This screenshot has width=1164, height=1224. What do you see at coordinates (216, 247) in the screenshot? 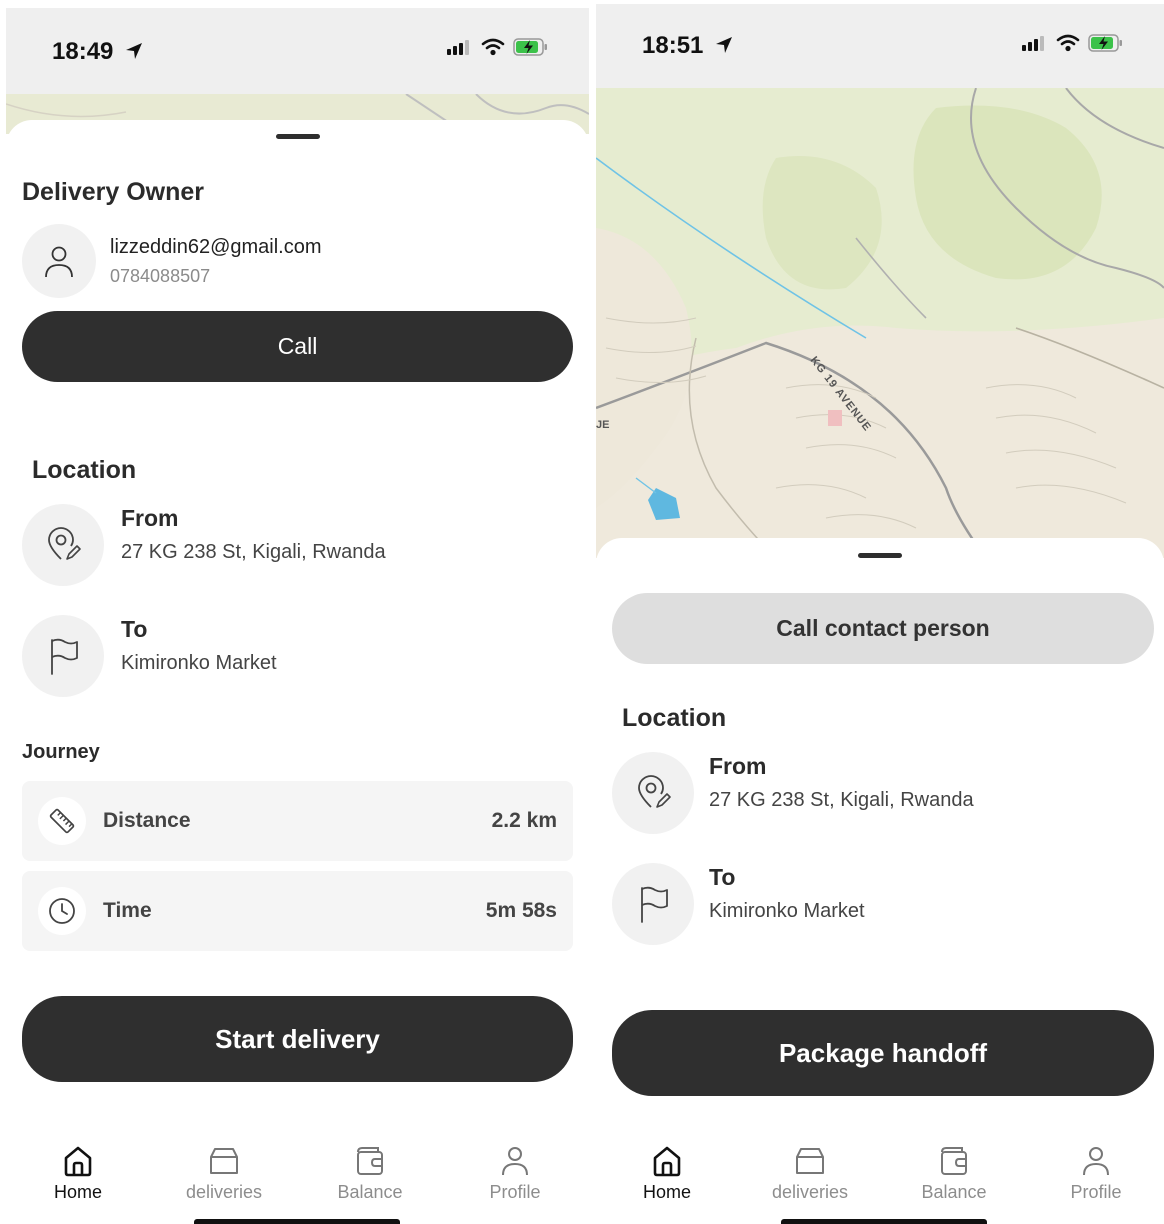
I see `owner-email: lizzeddin62@gmail.com` at bounding box center [216, 247].